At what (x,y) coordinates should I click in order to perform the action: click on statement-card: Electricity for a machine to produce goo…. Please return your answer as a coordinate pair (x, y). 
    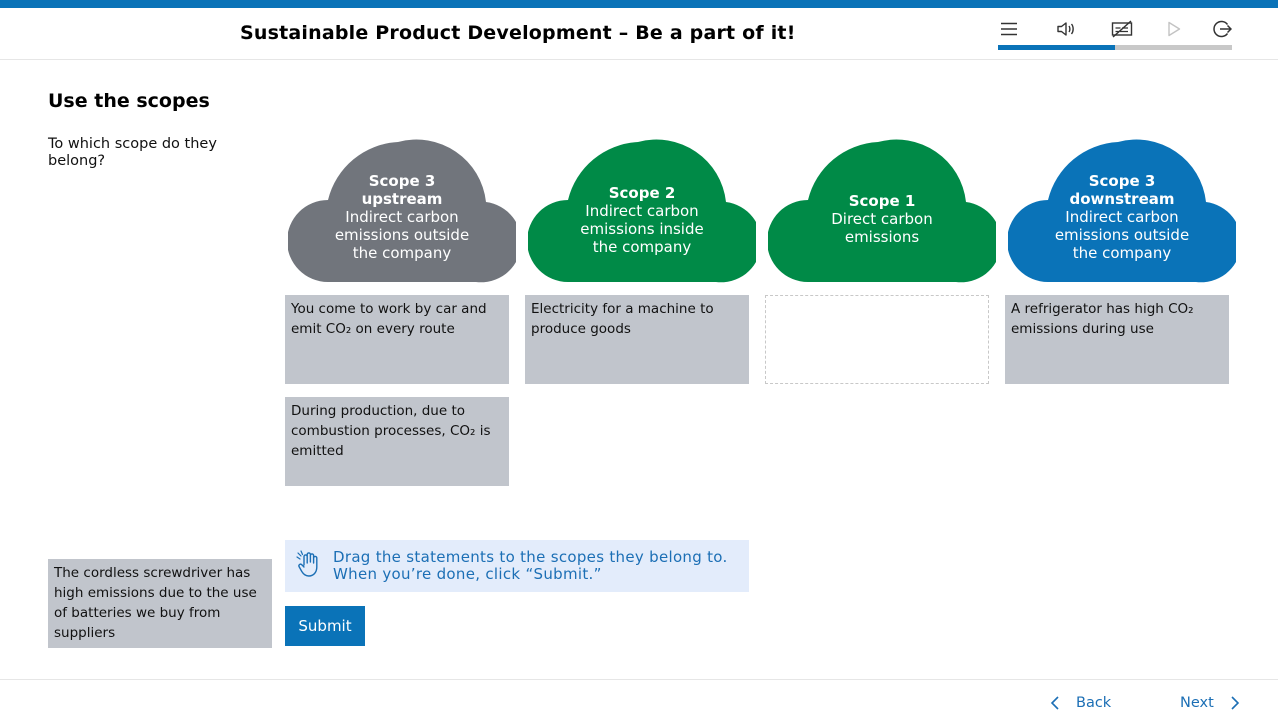
    Looking at the image, I should click on (637, 339).